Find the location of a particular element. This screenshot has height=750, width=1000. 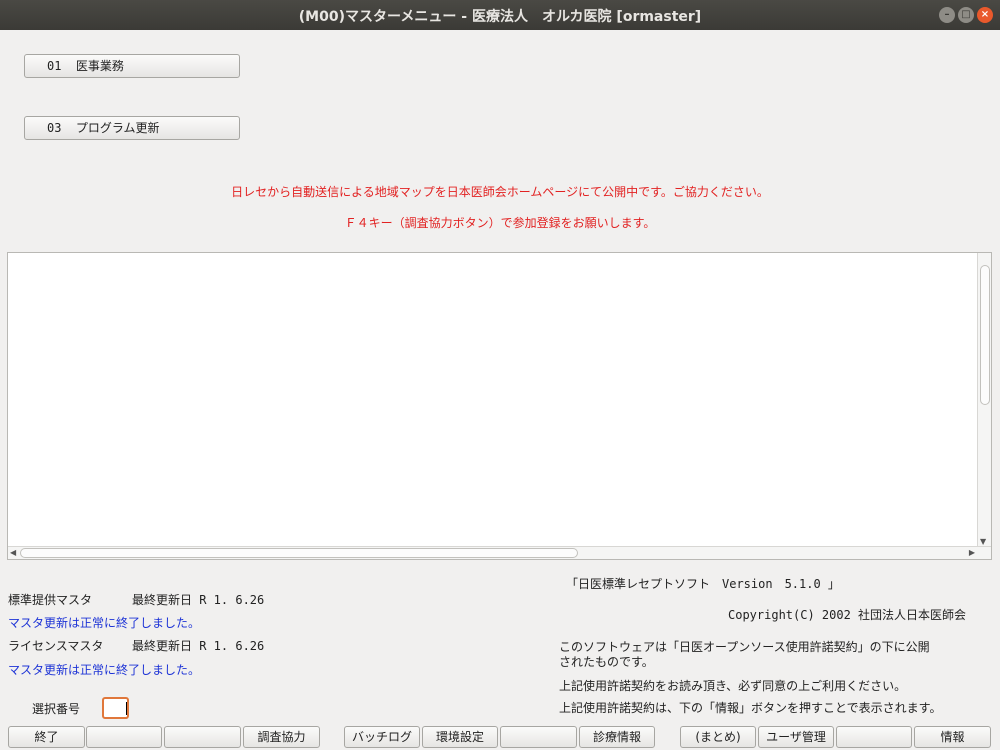

horizontal-scrollbar: ◀ ▶ is located at coordinates (499, 552).